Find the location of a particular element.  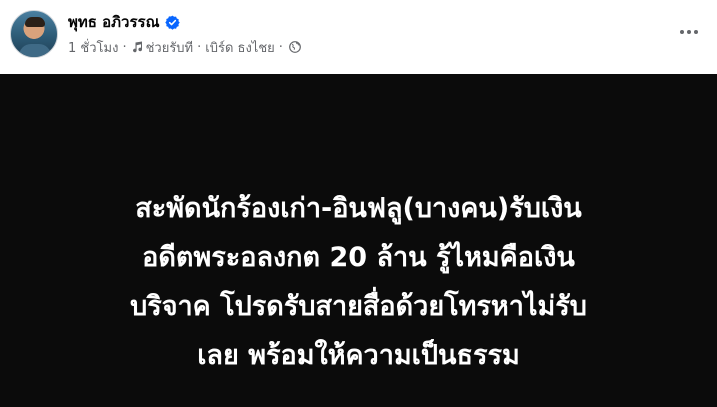

avatar-shirt is located at coordinates (35, 50).